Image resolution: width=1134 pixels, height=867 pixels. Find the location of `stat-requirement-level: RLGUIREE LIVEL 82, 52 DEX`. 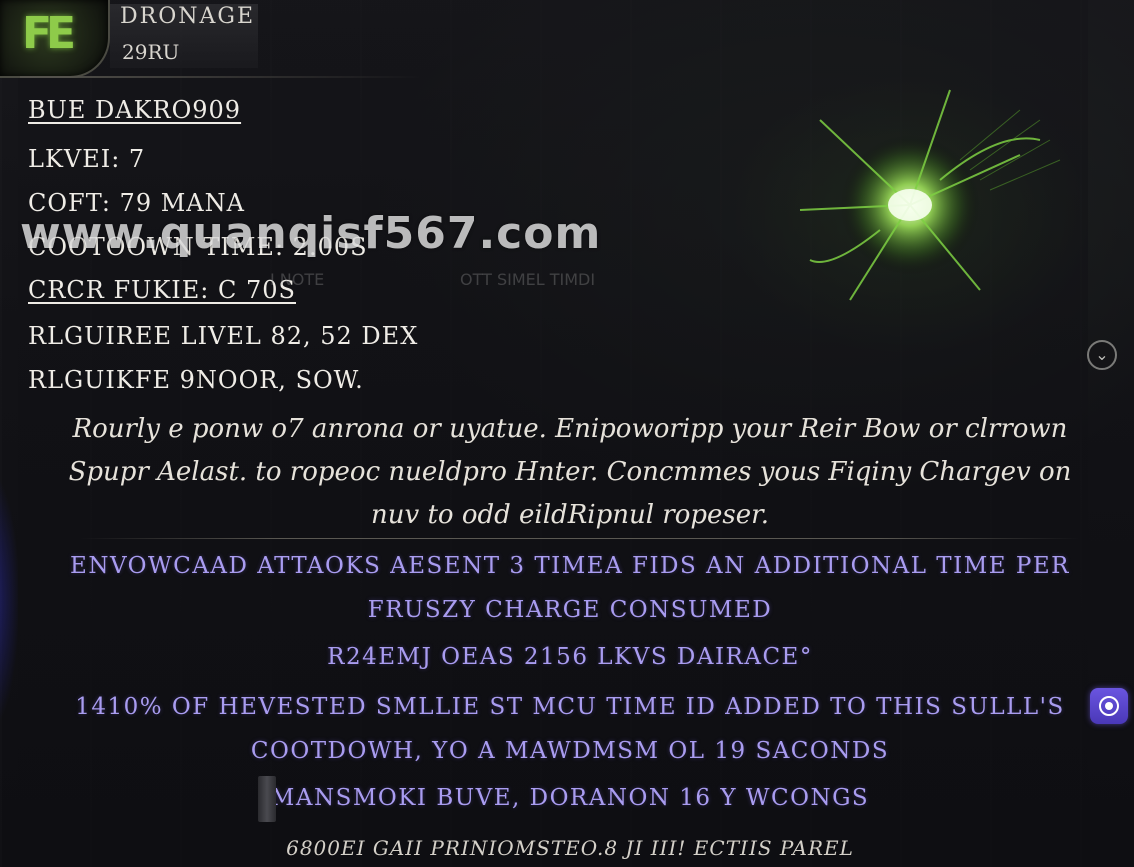

stat-requirement-level: RLGUIREE LIVEL 82, 52 DEX is located at coordinates (223, 336).